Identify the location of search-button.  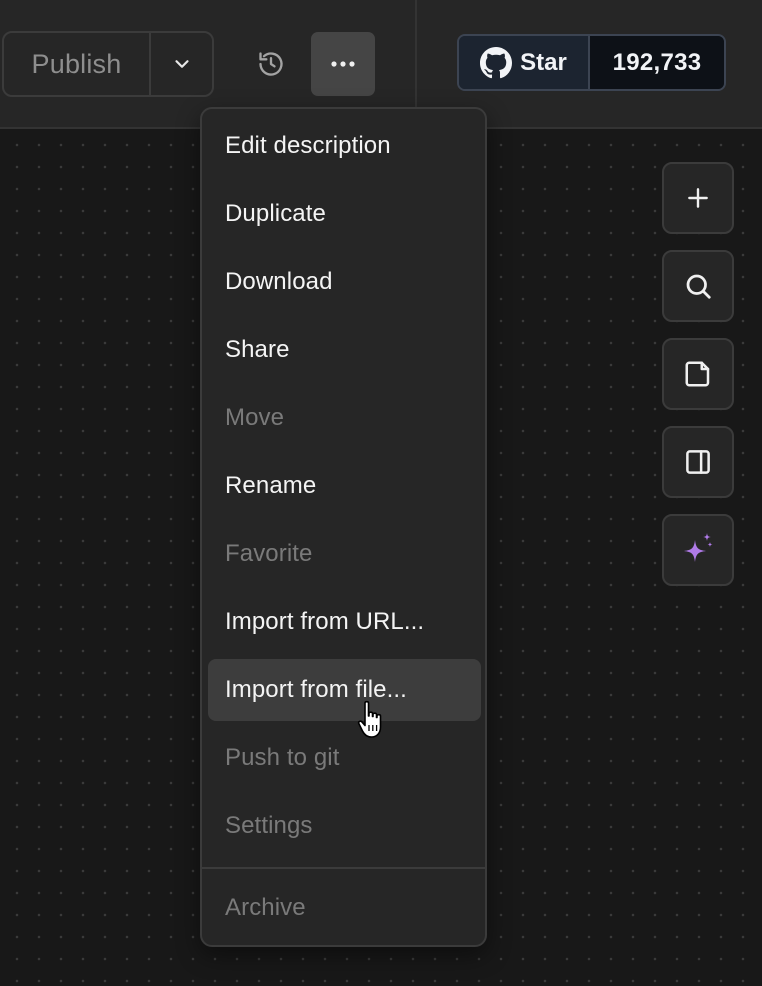
(698, 286).